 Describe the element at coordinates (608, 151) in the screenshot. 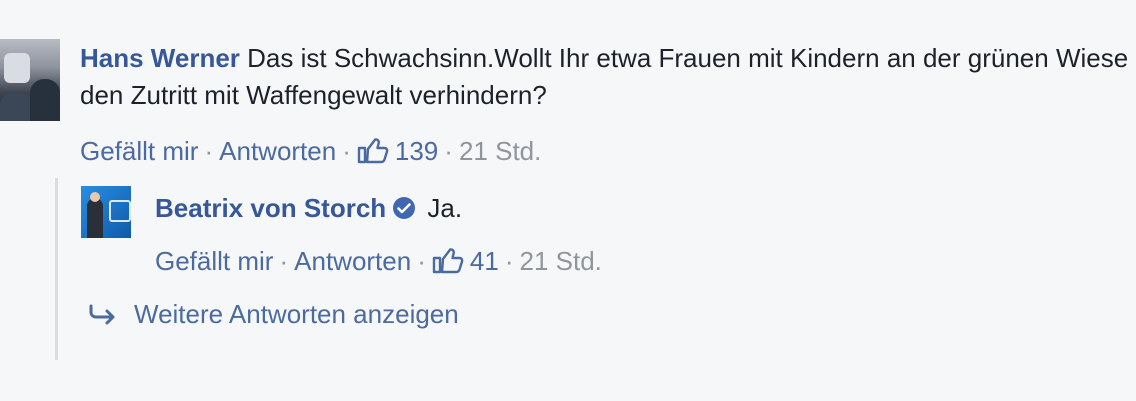

I see `comment-actions: Gefällt mir · Antworten · 139 · 21 Std.` at that location.